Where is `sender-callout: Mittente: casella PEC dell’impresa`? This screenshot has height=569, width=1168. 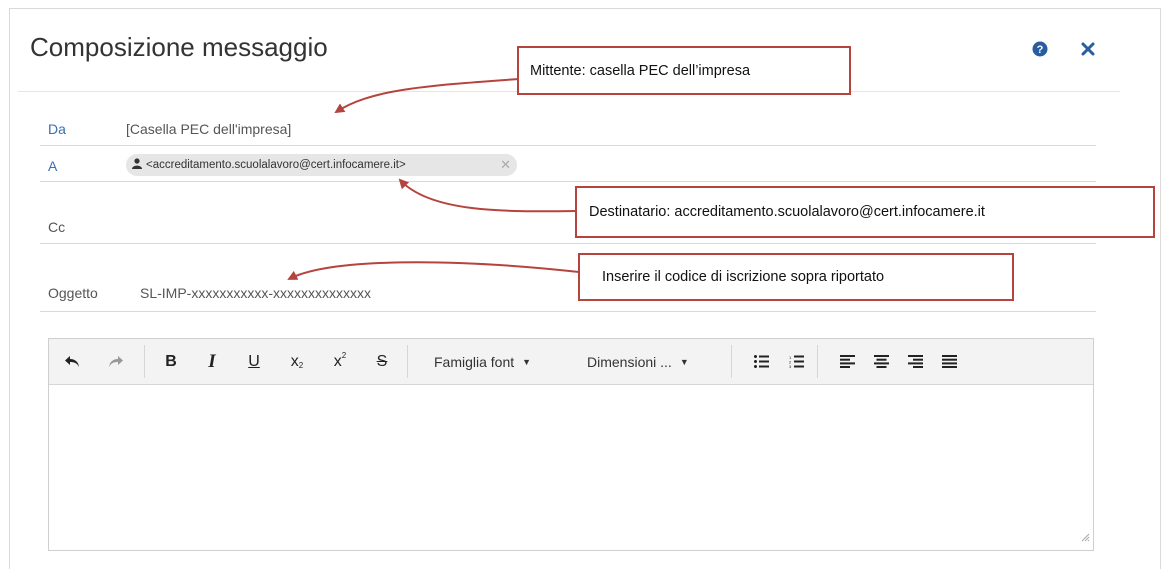 sender-callout: Mittente: casella PEC dell’impresa is located at coordinates (684, 70).